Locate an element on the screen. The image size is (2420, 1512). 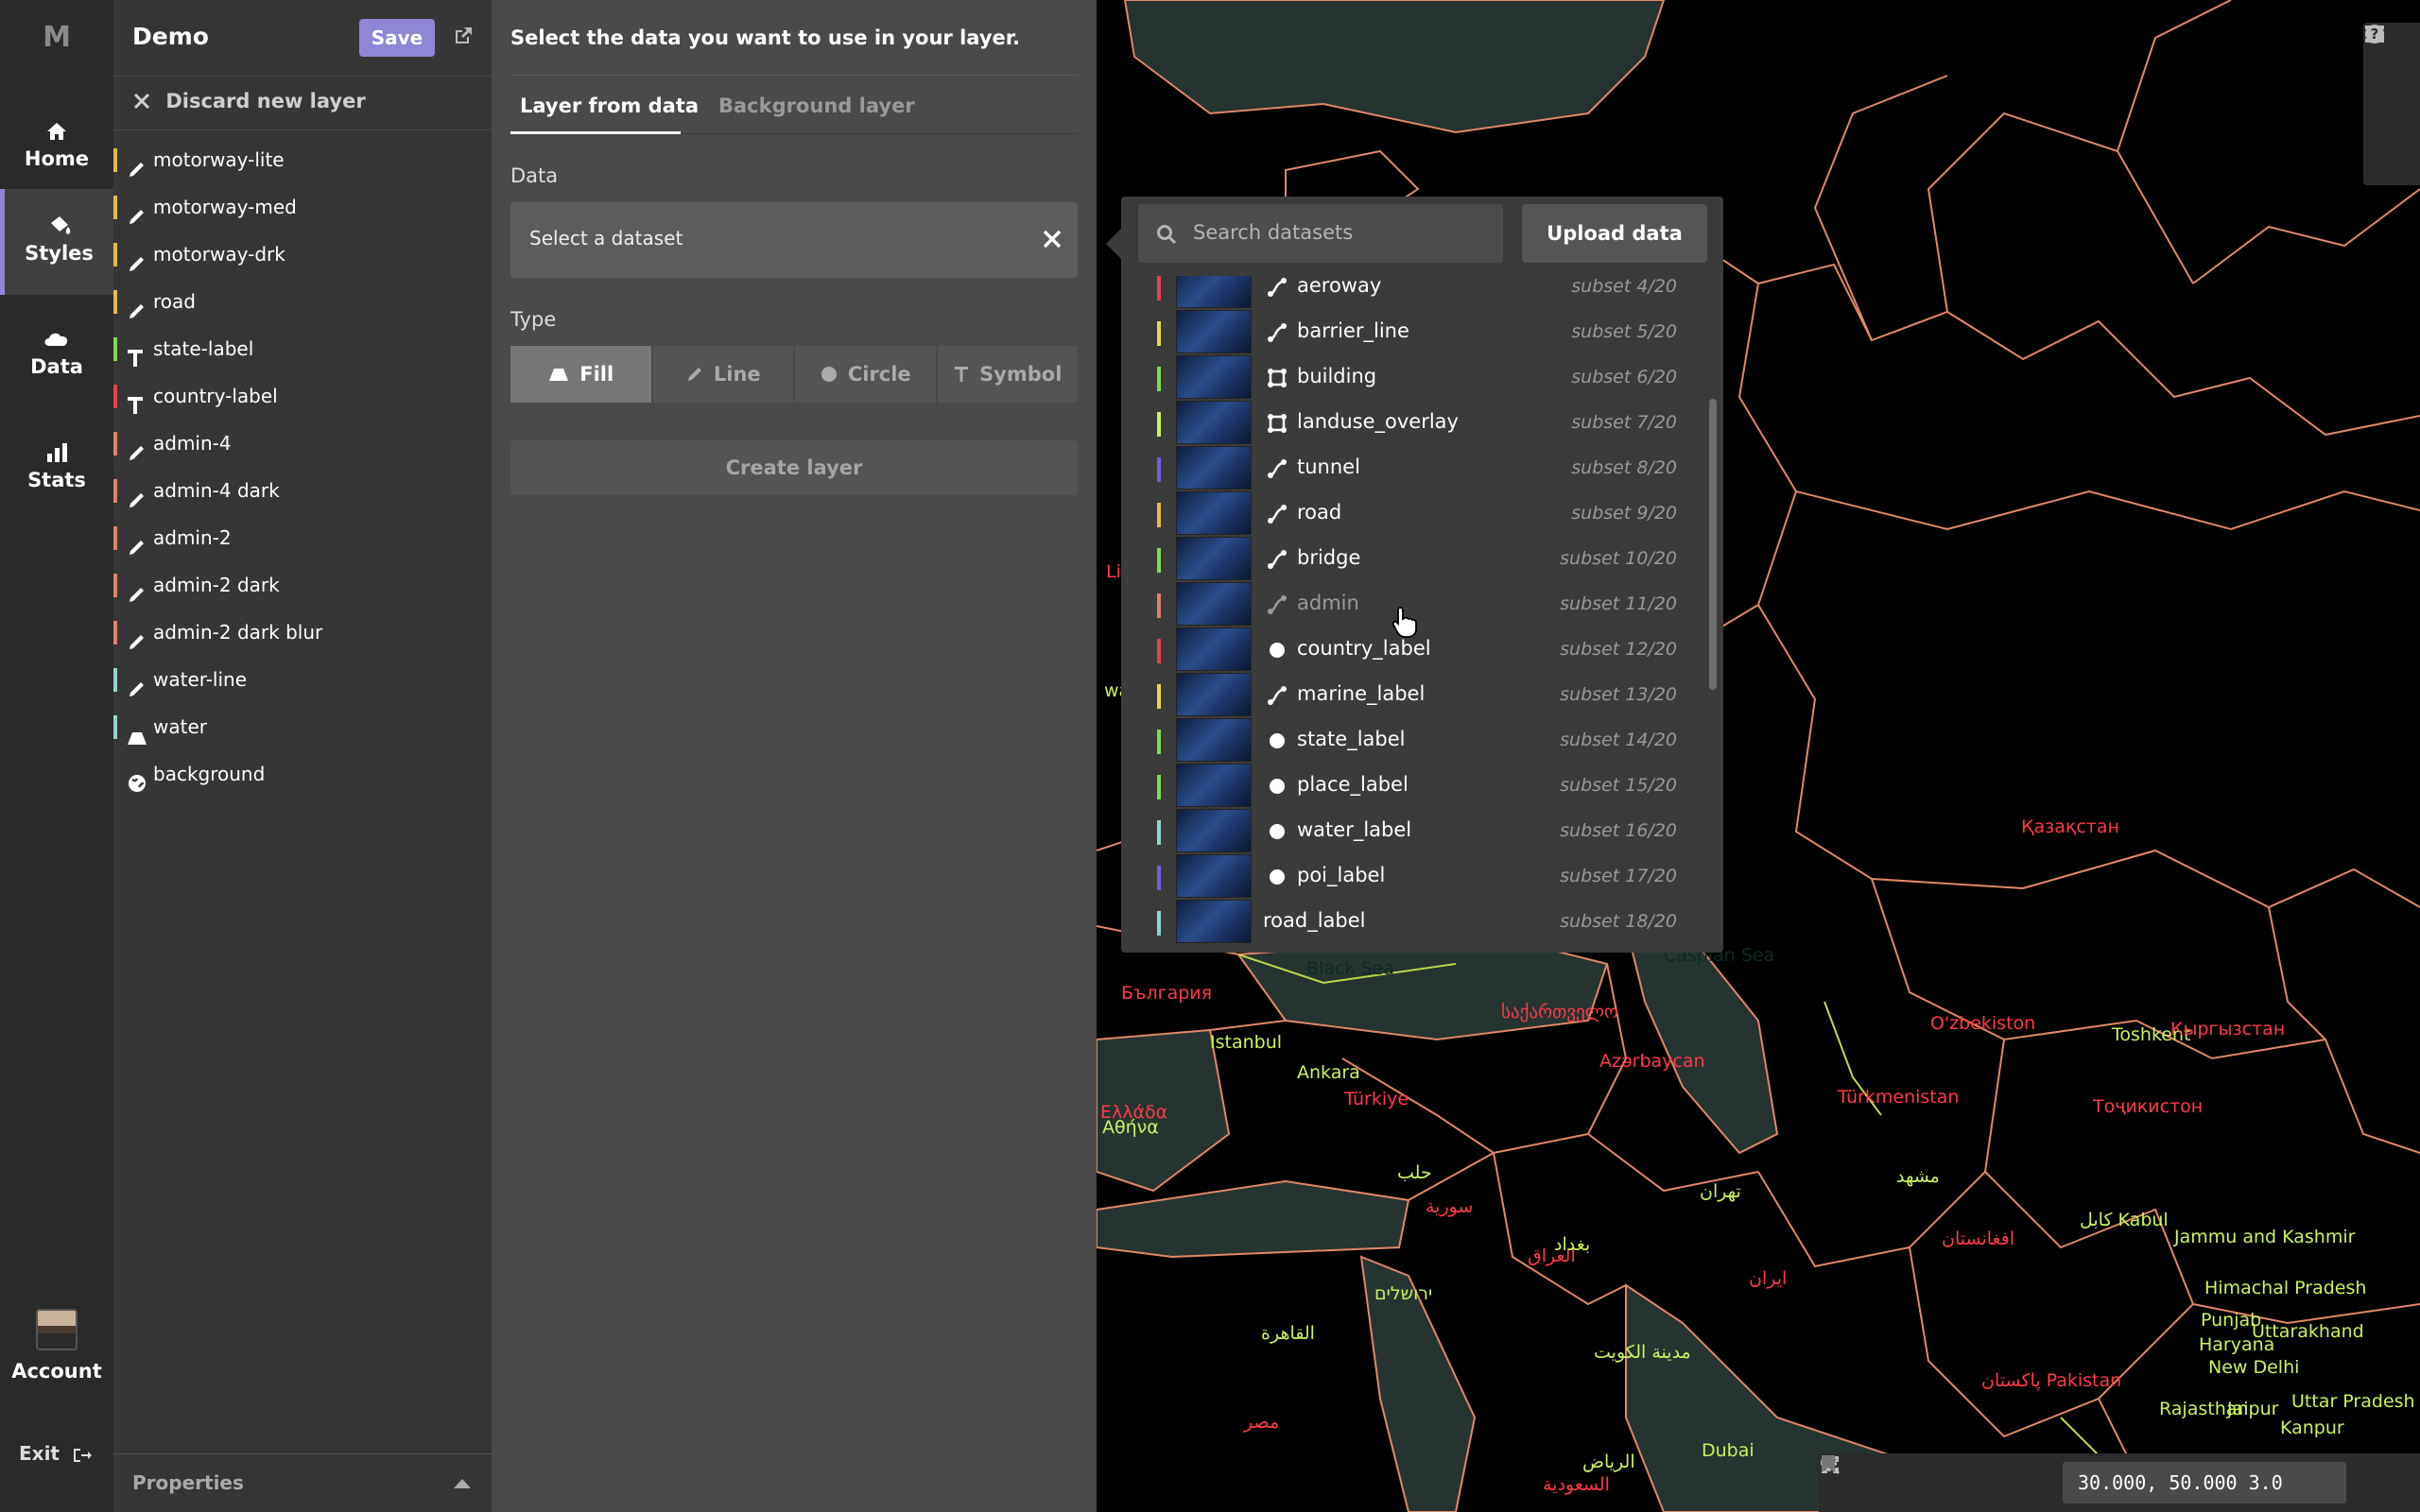
dataset-row: aeroway subset 4/20 is located at coordinates (1415, 293).